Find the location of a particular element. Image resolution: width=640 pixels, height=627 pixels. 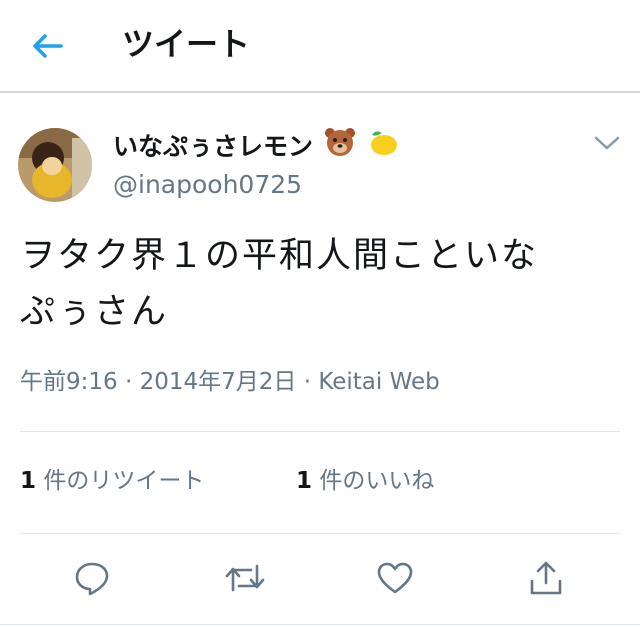

retweet-icon is located at coordinates (245, 578).